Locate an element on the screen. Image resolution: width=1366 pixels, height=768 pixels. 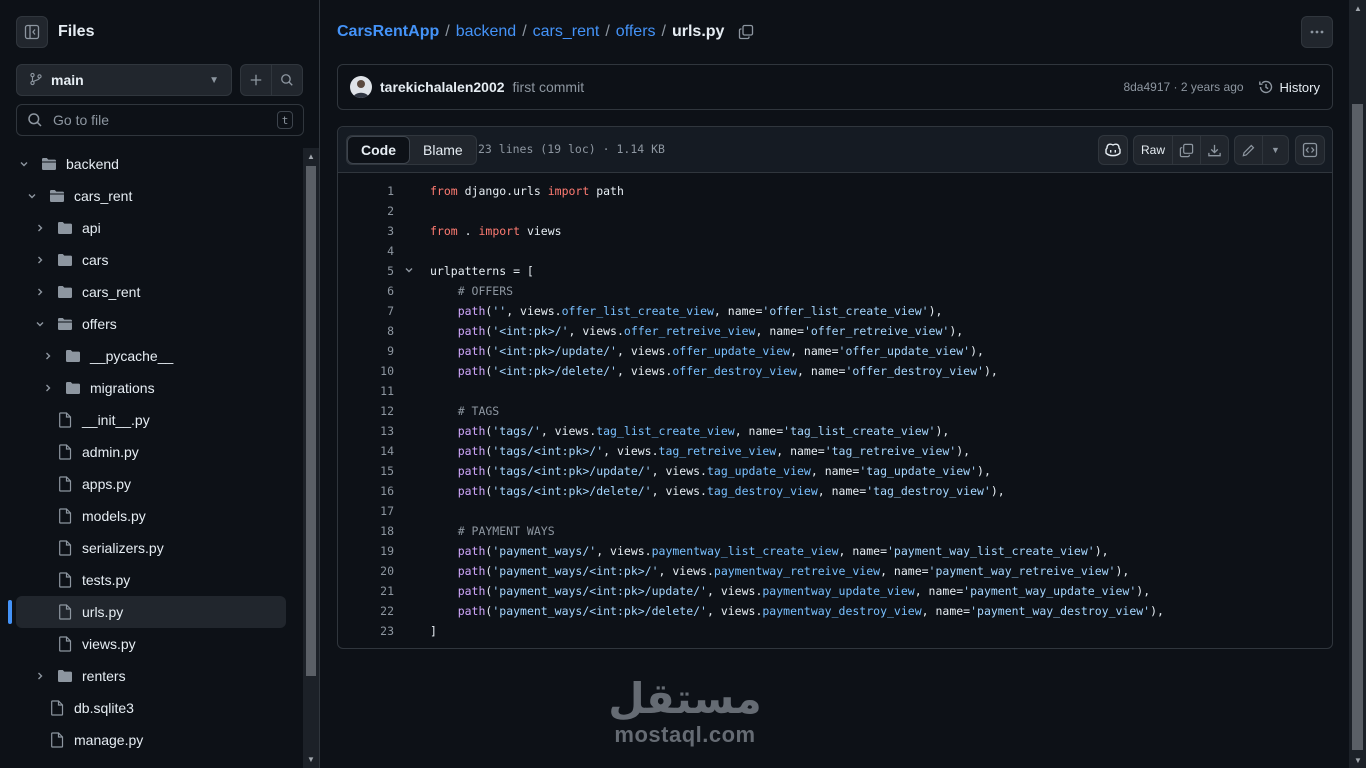
tree-file-item: admin.py is located at coordinates (151, 452).